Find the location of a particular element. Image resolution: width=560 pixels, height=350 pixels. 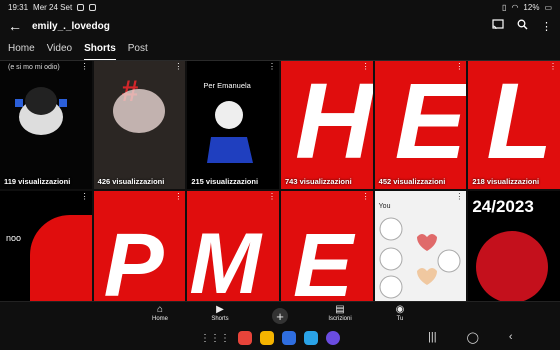

short-thumbnail: # ⋮ 426 visualizzazioni is located at coordinates (139, 125).